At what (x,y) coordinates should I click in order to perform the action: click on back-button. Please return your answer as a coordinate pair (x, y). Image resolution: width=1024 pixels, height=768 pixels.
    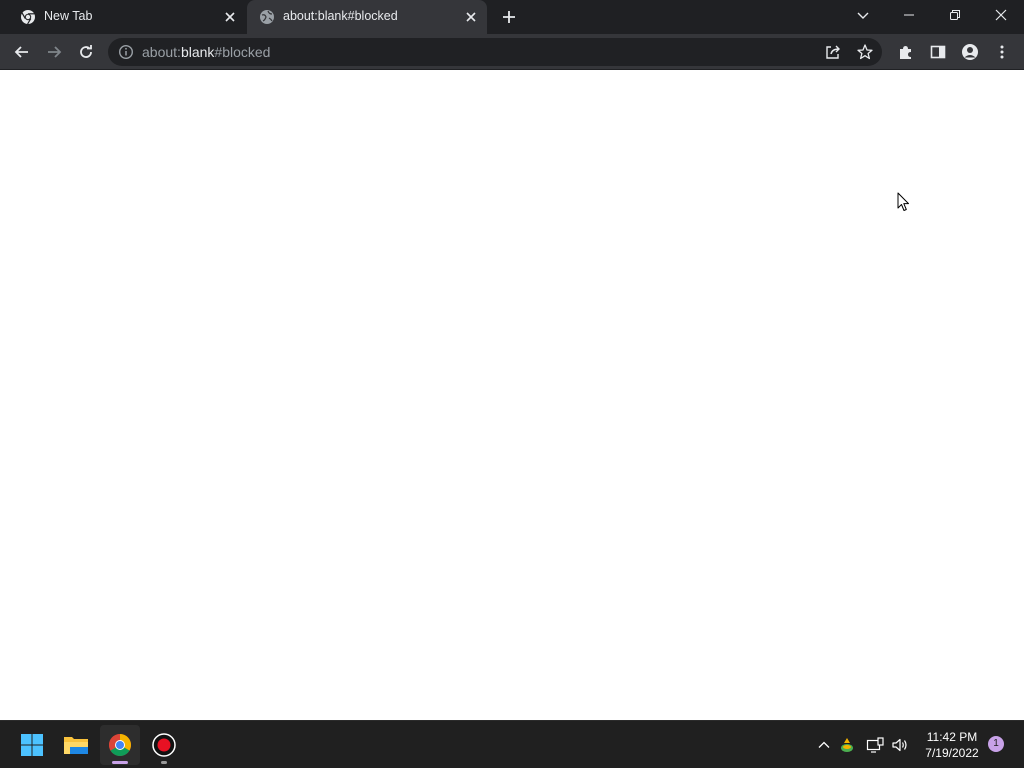
    Looking at the image, I should click on (22, 52).